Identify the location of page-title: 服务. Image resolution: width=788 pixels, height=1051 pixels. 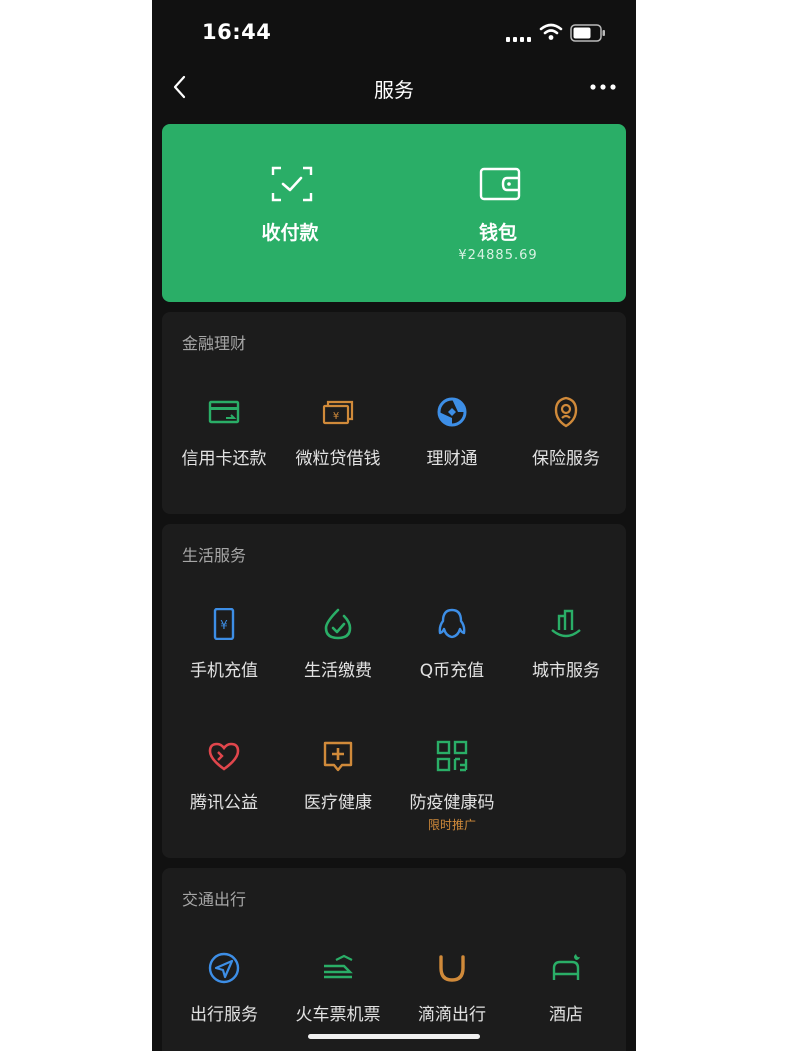
(394, 90).